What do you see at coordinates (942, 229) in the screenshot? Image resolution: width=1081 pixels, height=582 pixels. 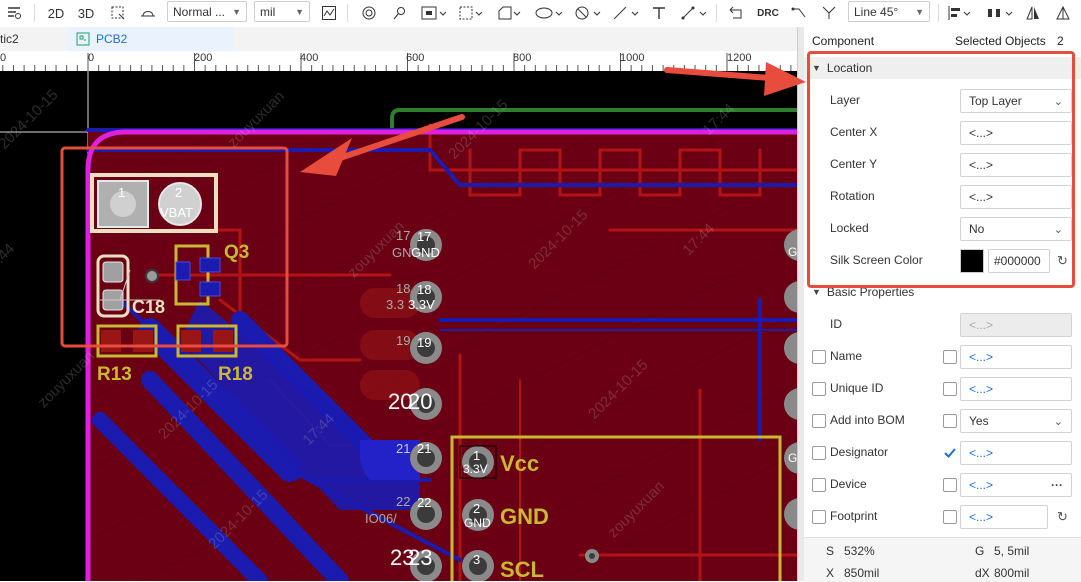 I see `row-locked: Locked No ⌄` at bounding box center [942, 229].